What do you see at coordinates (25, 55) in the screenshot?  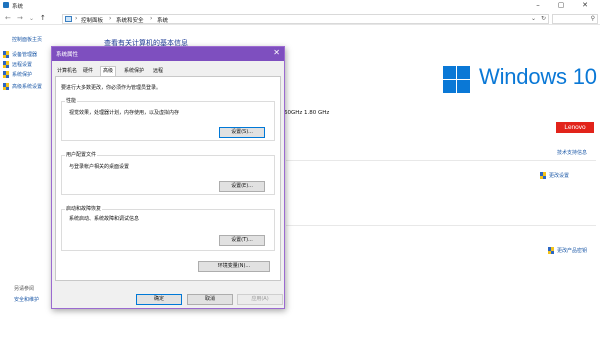 I see `sidebar-item-label: 设备管理器` at bounding box center [25, 55].